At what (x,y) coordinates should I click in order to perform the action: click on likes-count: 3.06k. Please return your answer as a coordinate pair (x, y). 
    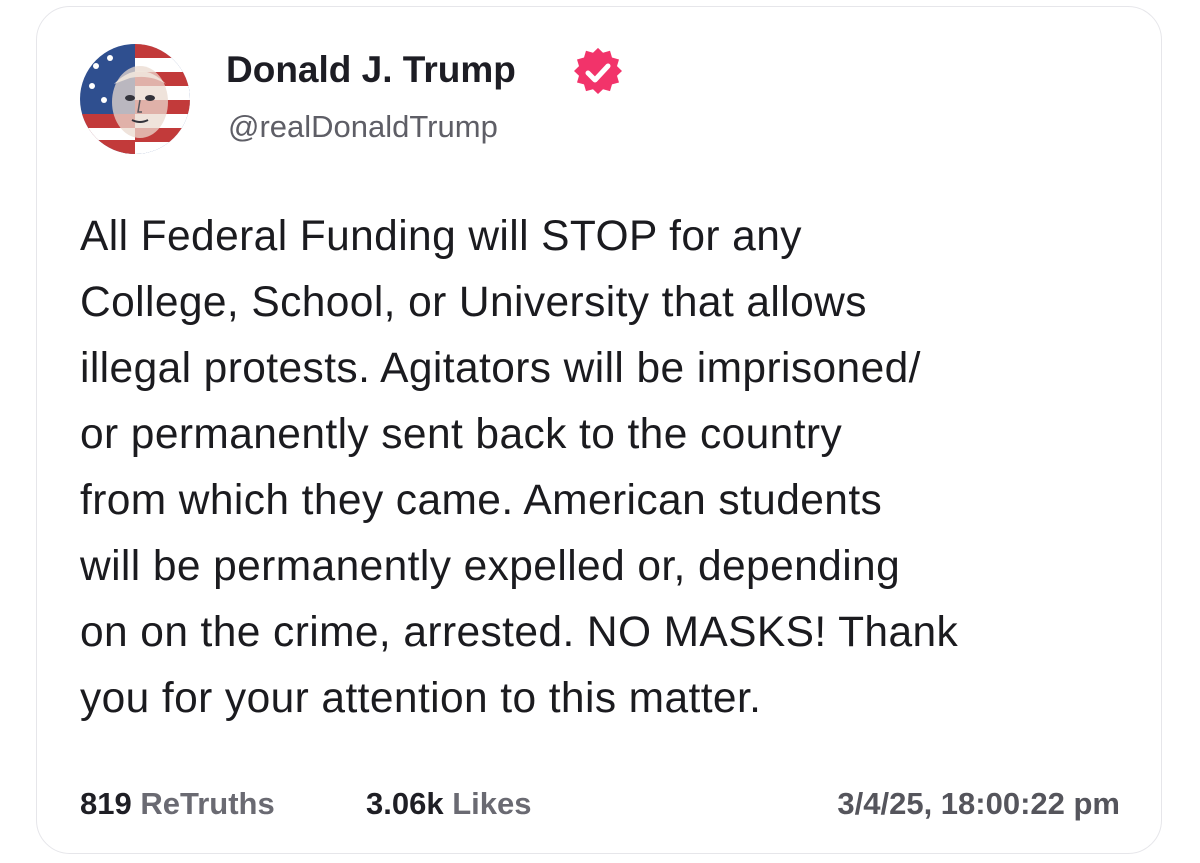
    Looking at the image, I should click on (405, 803).